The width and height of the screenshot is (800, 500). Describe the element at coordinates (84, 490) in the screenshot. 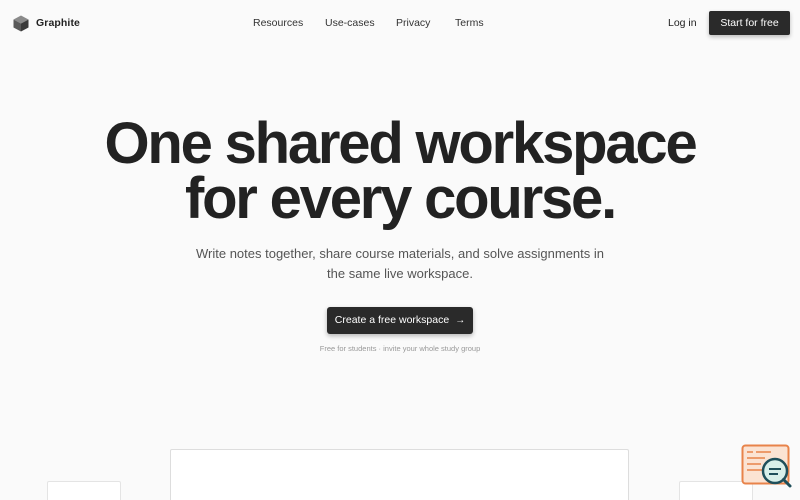

I see `preview-card-left` at that location.